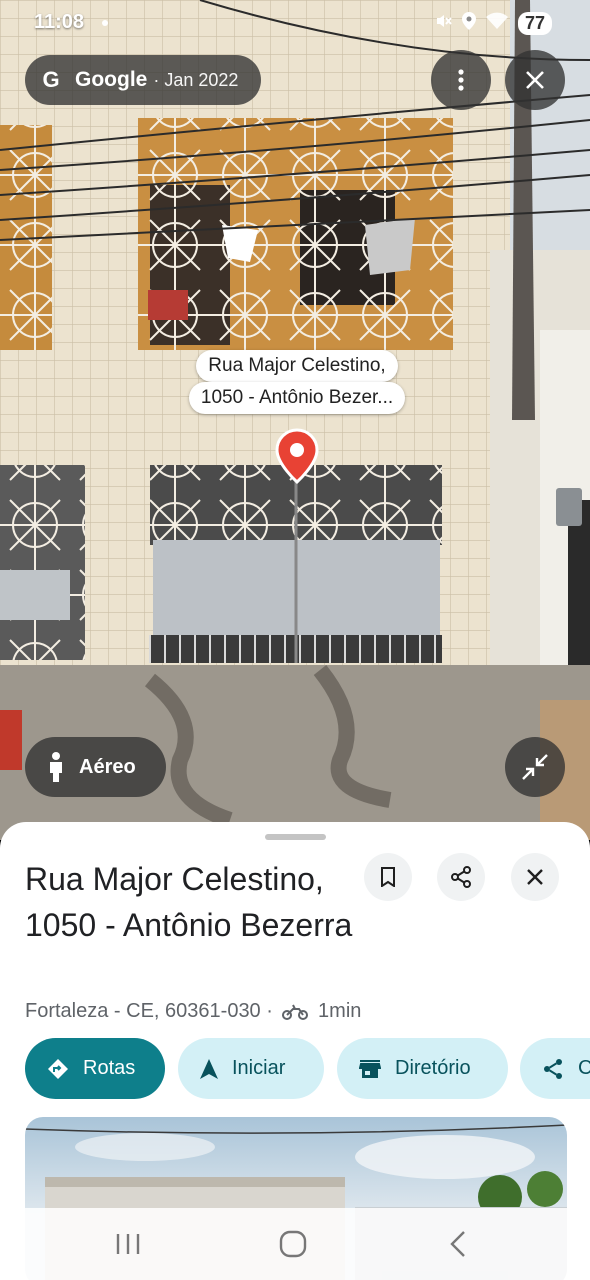 This screenshot has height=1280, width=590. I want to click on start-button: Iniciar, so click(251, 1068).